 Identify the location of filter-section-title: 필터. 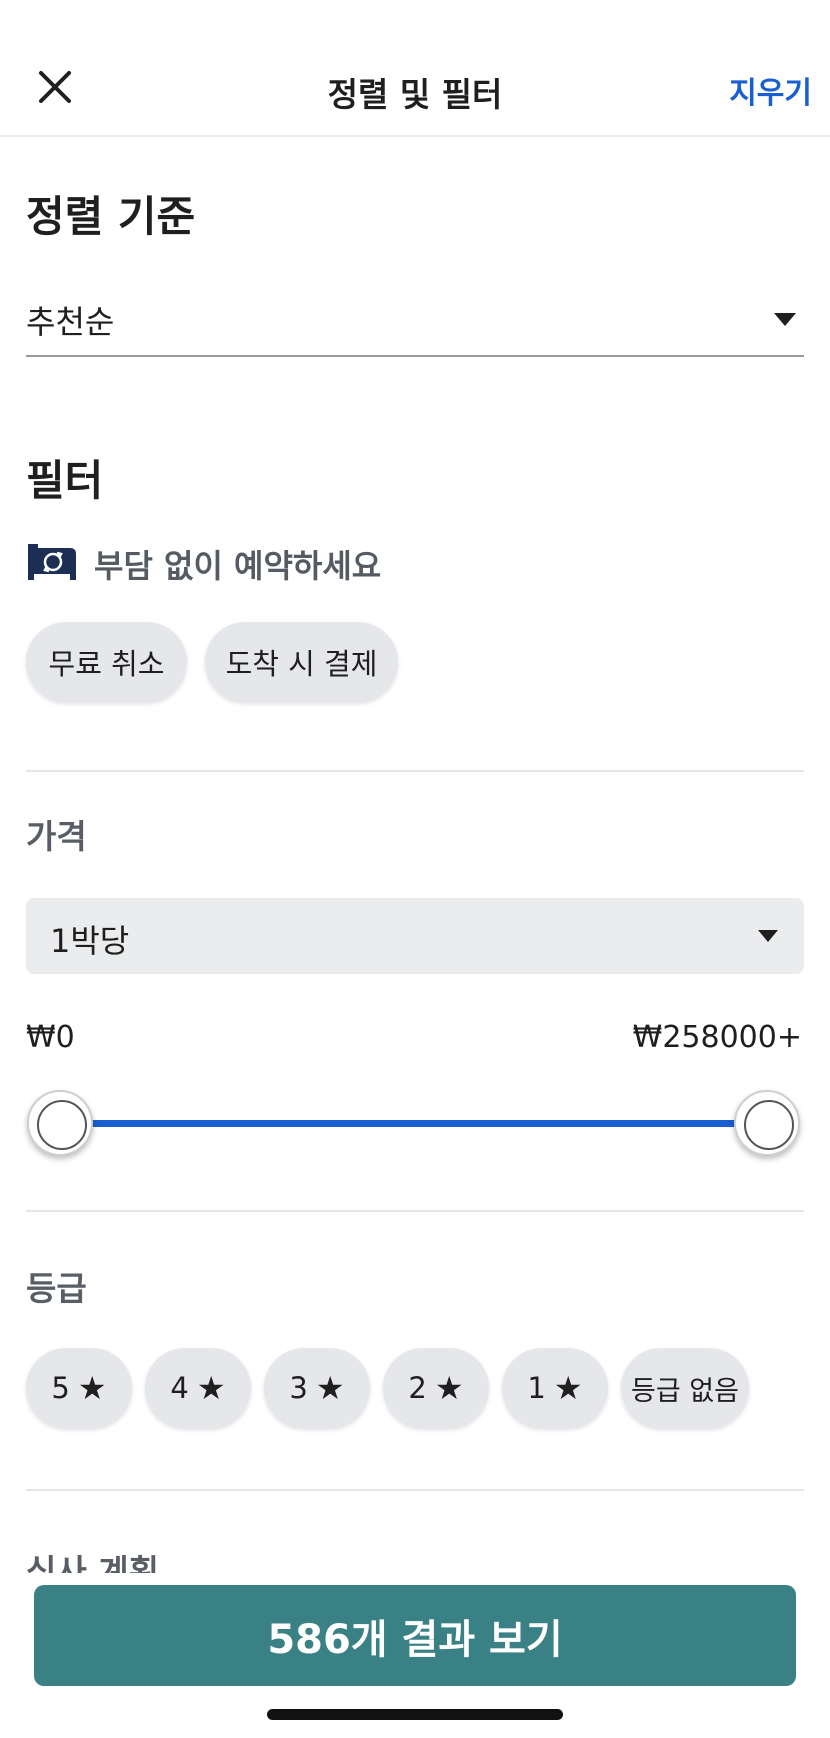
(65, 480).